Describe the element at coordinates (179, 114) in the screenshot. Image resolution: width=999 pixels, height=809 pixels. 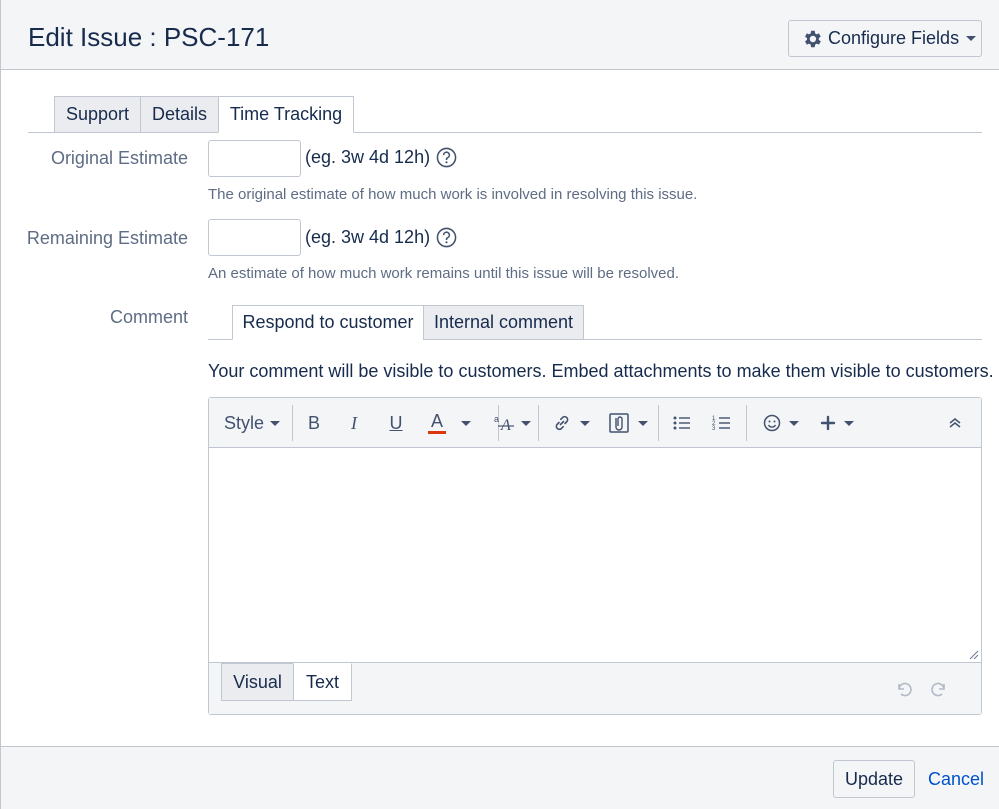
I see `tab-details: Details` at that location.